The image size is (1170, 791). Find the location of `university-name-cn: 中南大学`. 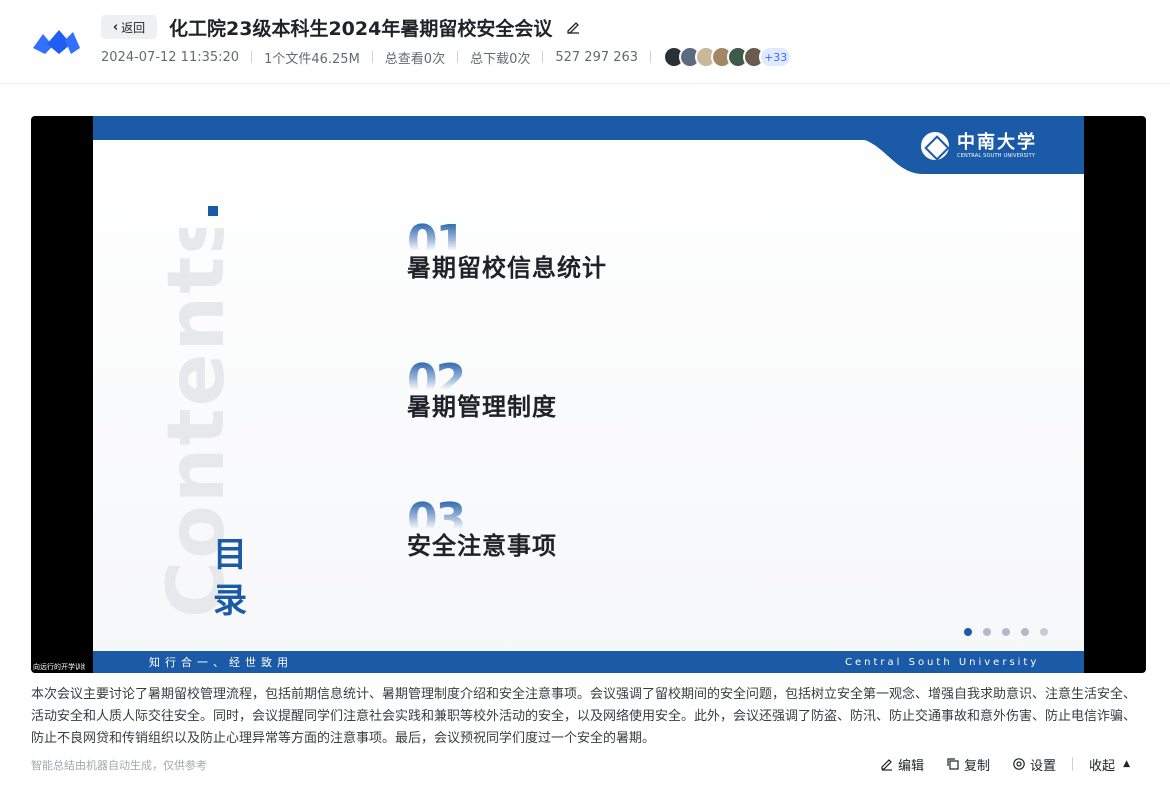

university-name-cn: 中南大学 is located at coordinates (997, 142).